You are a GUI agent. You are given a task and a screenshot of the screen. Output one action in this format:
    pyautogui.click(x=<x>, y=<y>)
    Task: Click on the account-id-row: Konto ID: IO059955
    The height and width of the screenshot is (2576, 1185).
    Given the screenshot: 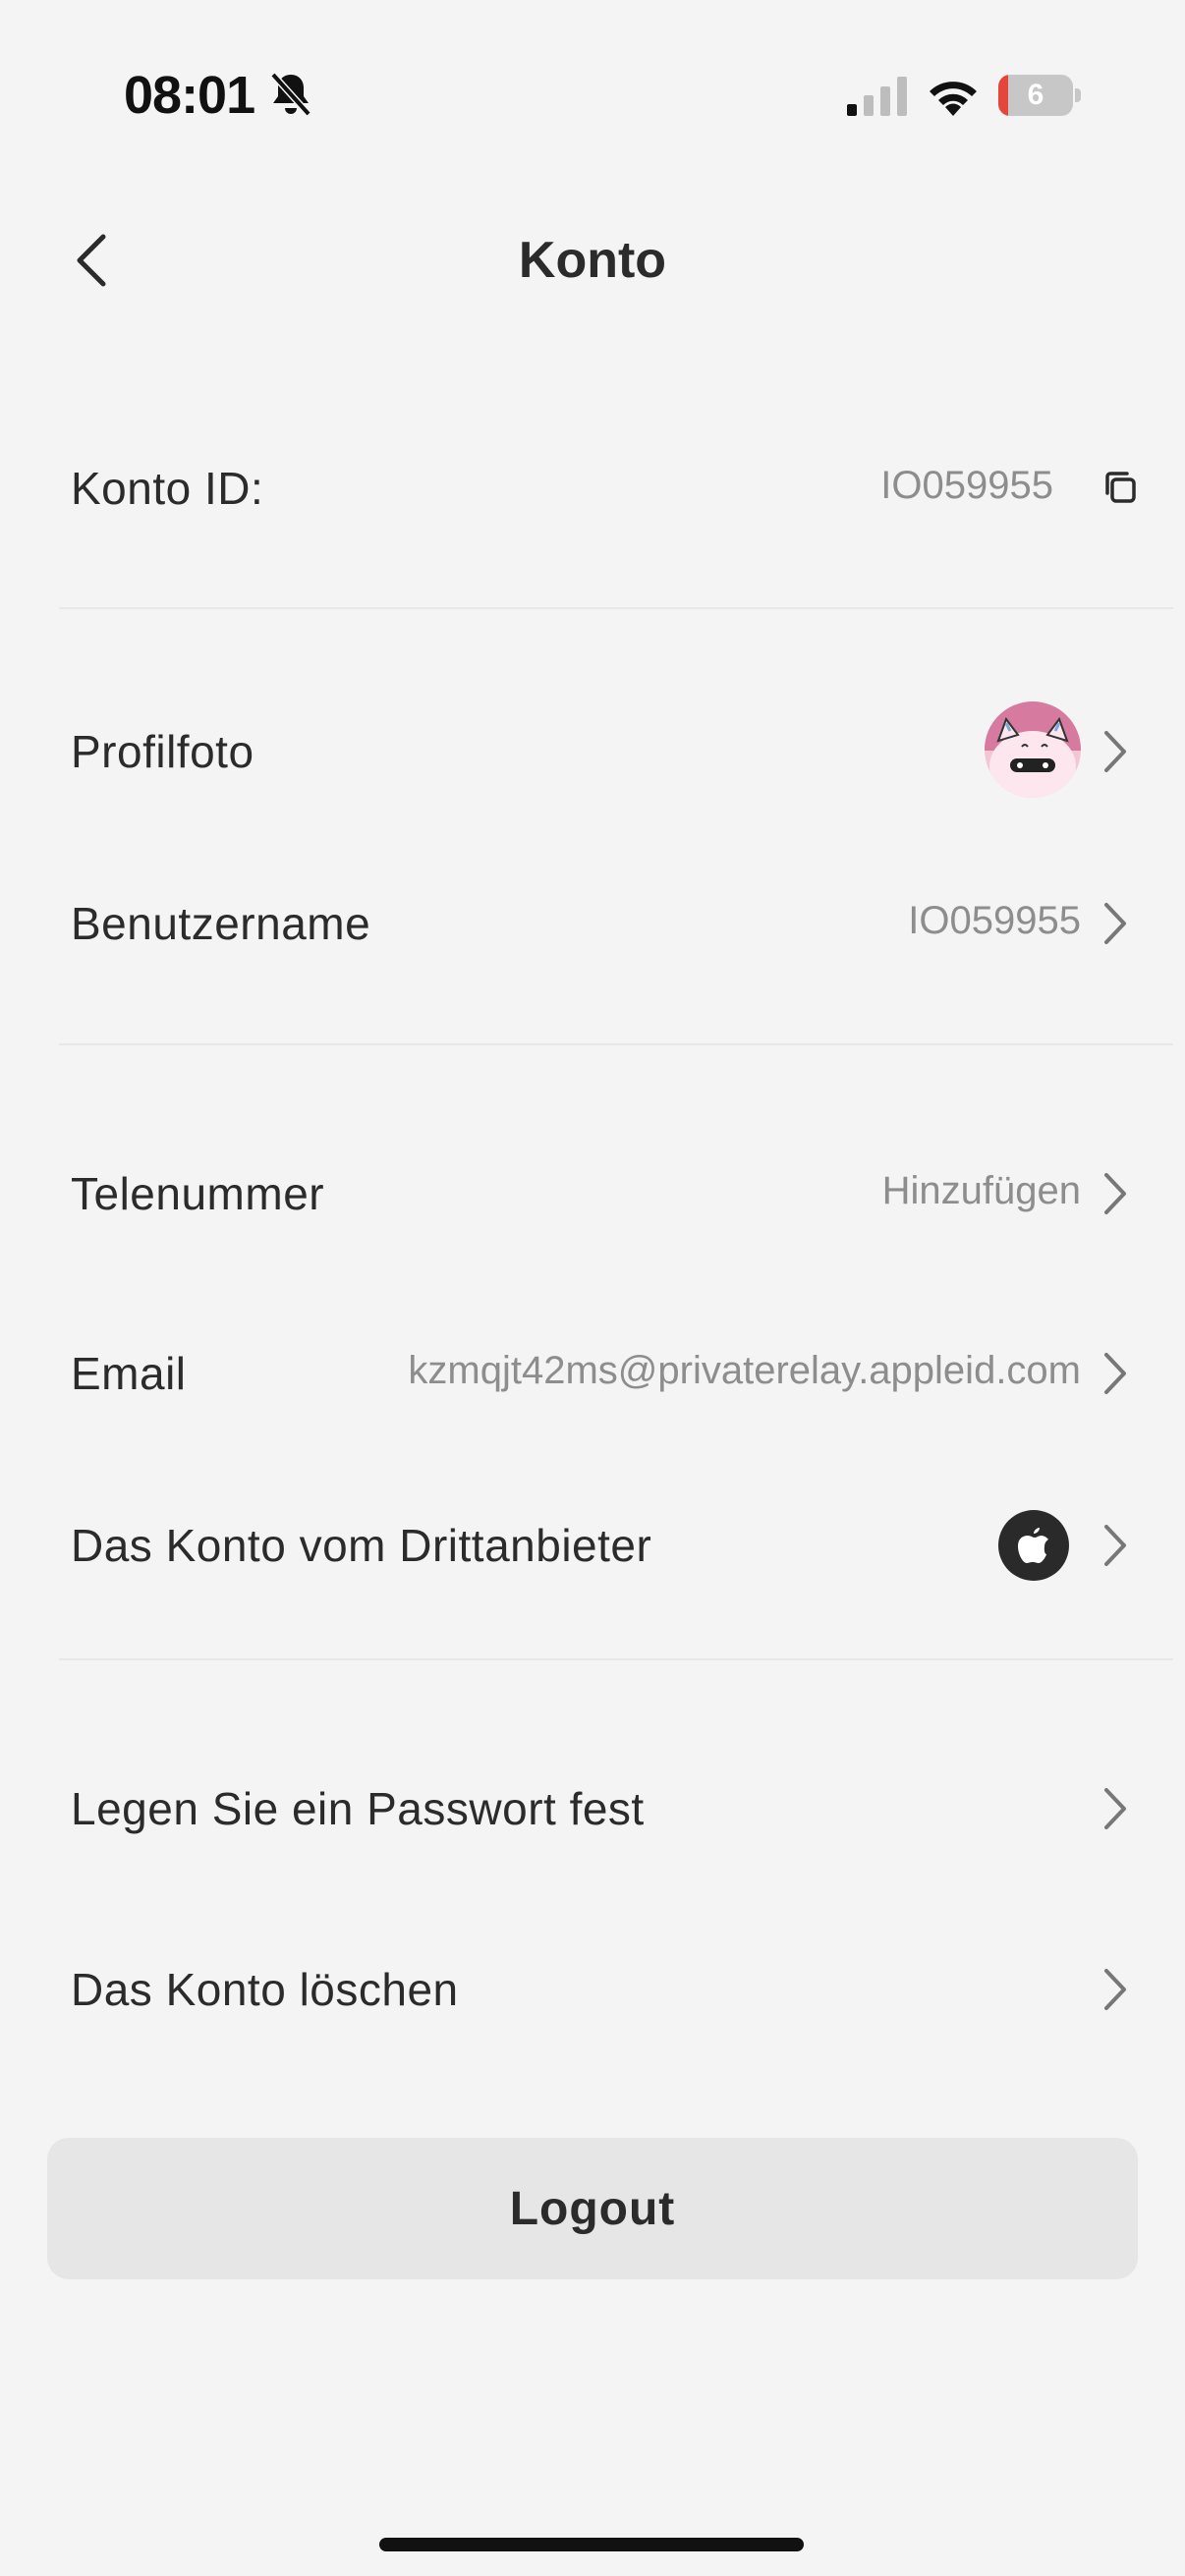 What is the action you would take?
    pyautogui.click(x=592, y=486)
    